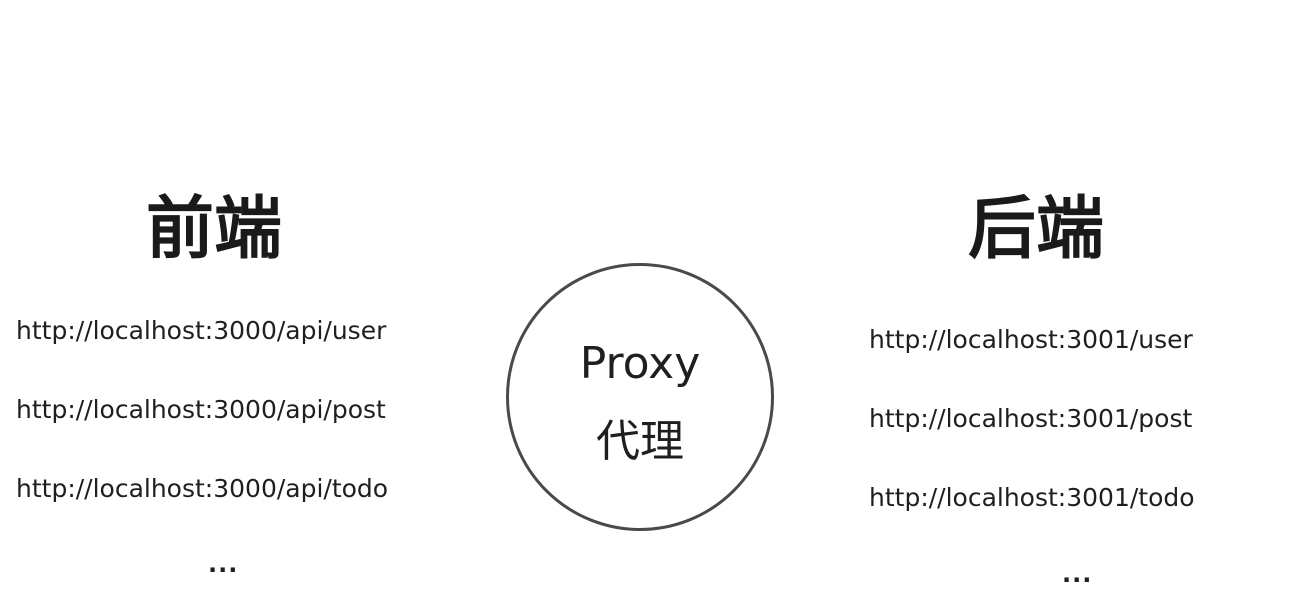 This screenshot has width=1293, height=608. Describe the element at coordinates (1031, 339) in the screenshot. I see `backend-url-user: http://localhost:3001/user` at that location.